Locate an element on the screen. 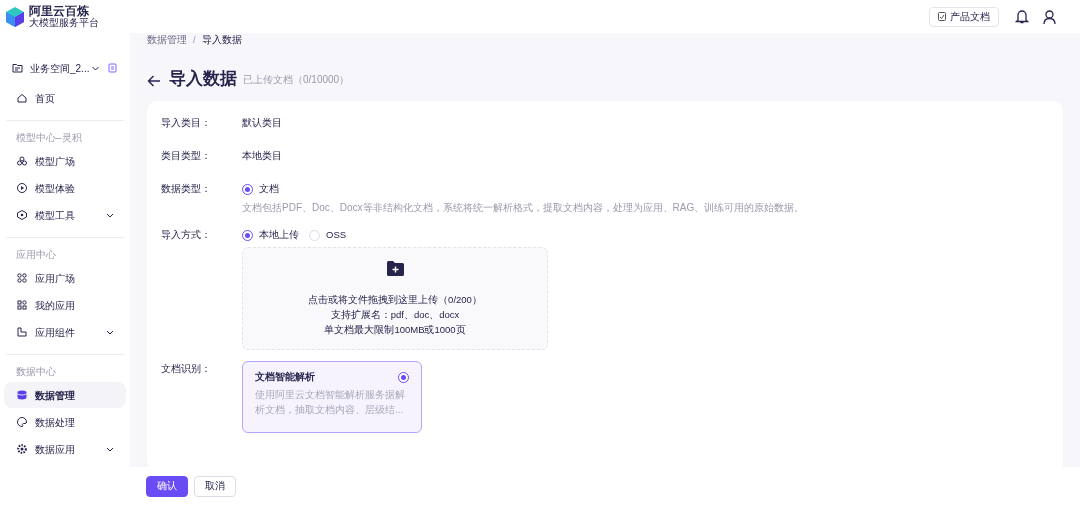  people-icon is located at coordinates (22, 161).